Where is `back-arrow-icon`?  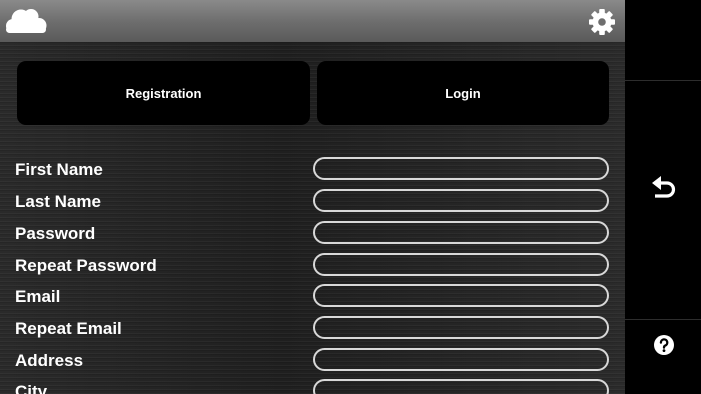
back-arrow-icon is located at coordinates (664, 187).